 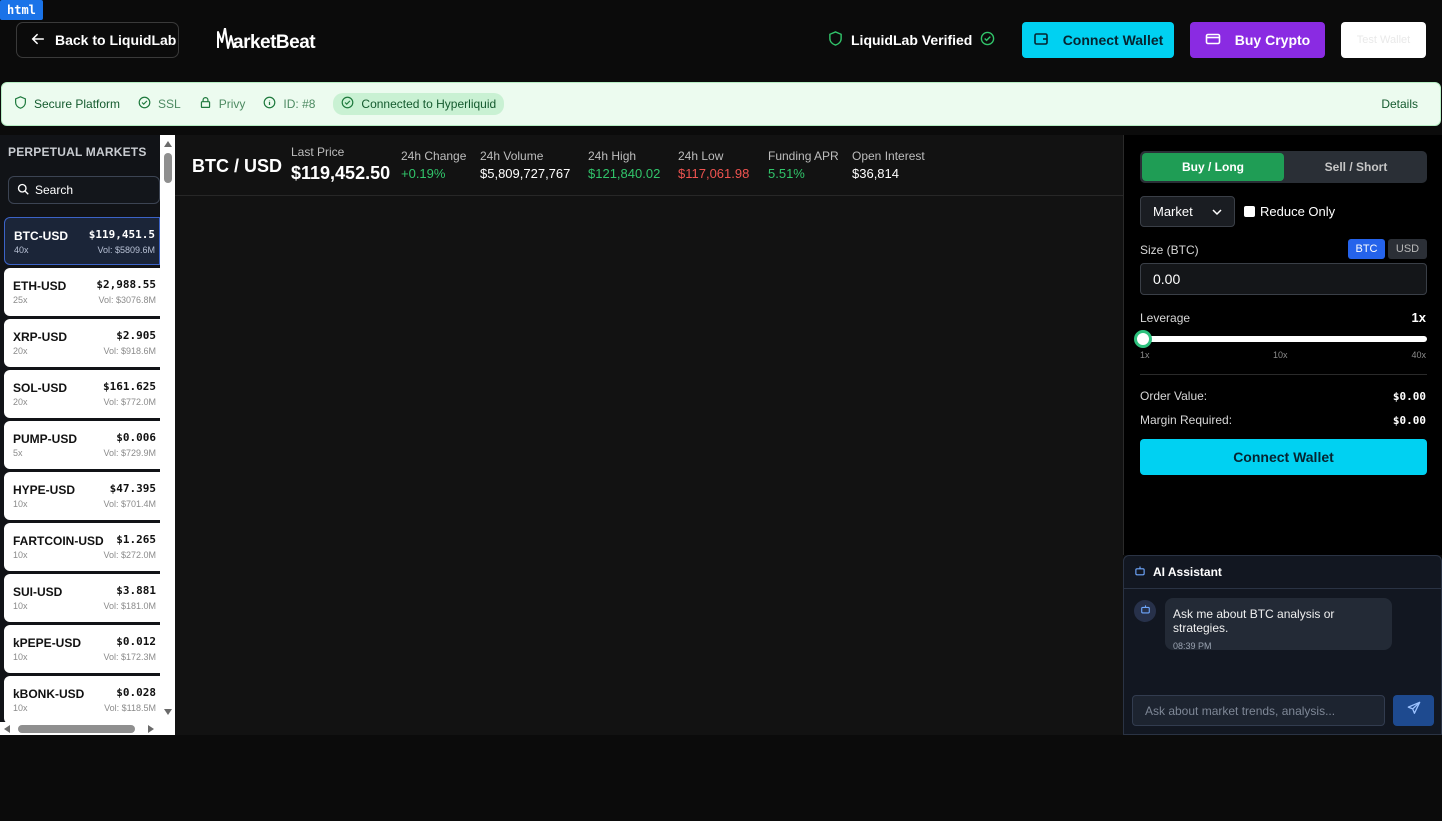 I want to click on liquidlab-verified-badge: LiquidLab Verified, so click(x=911, y=40).